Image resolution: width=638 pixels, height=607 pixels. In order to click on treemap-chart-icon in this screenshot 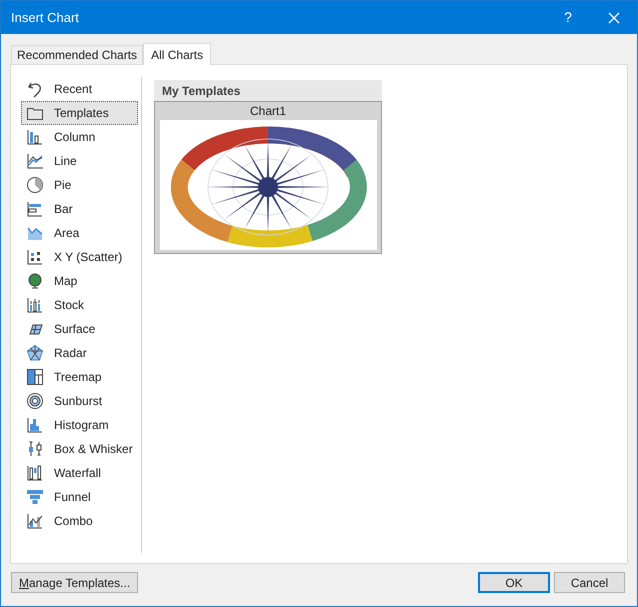, I will do `click(35, 377)`.